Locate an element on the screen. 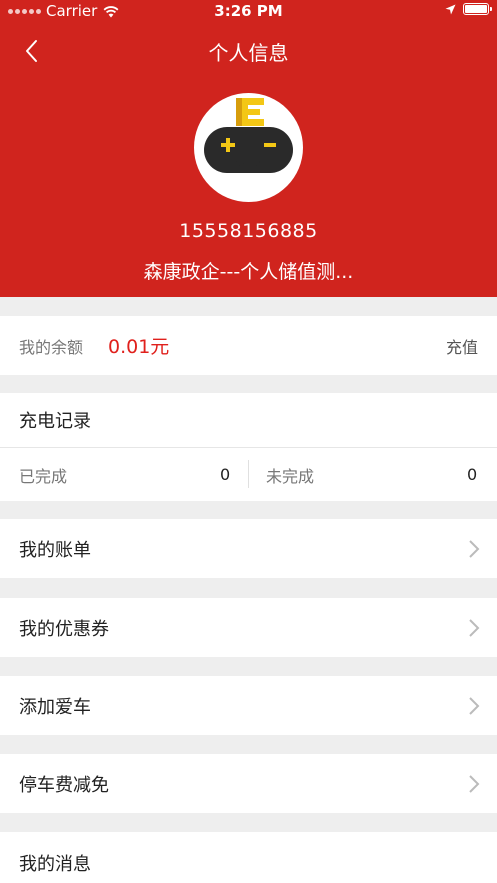 Image resolution: width=497 pixels, height=883 pixels. menu-item-bills: 我的账单 is located at coordinates (248, 548).